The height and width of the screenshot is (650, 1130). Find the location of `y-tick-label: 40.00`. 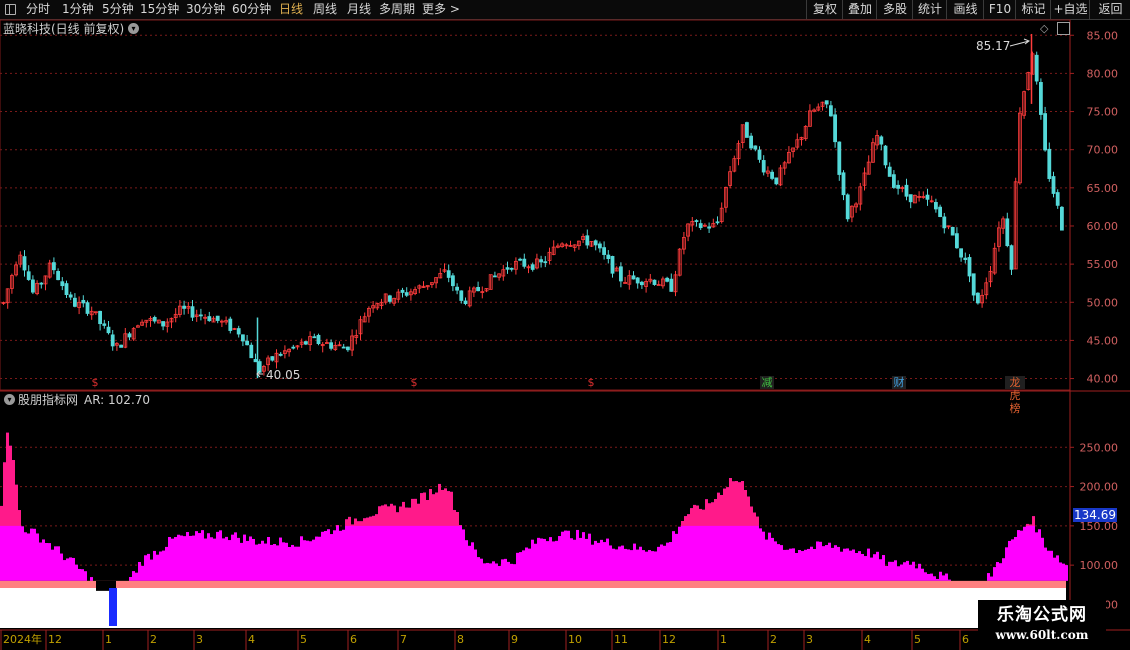

y-tick-label: 40.00 is located at coordinates (1103, 379).